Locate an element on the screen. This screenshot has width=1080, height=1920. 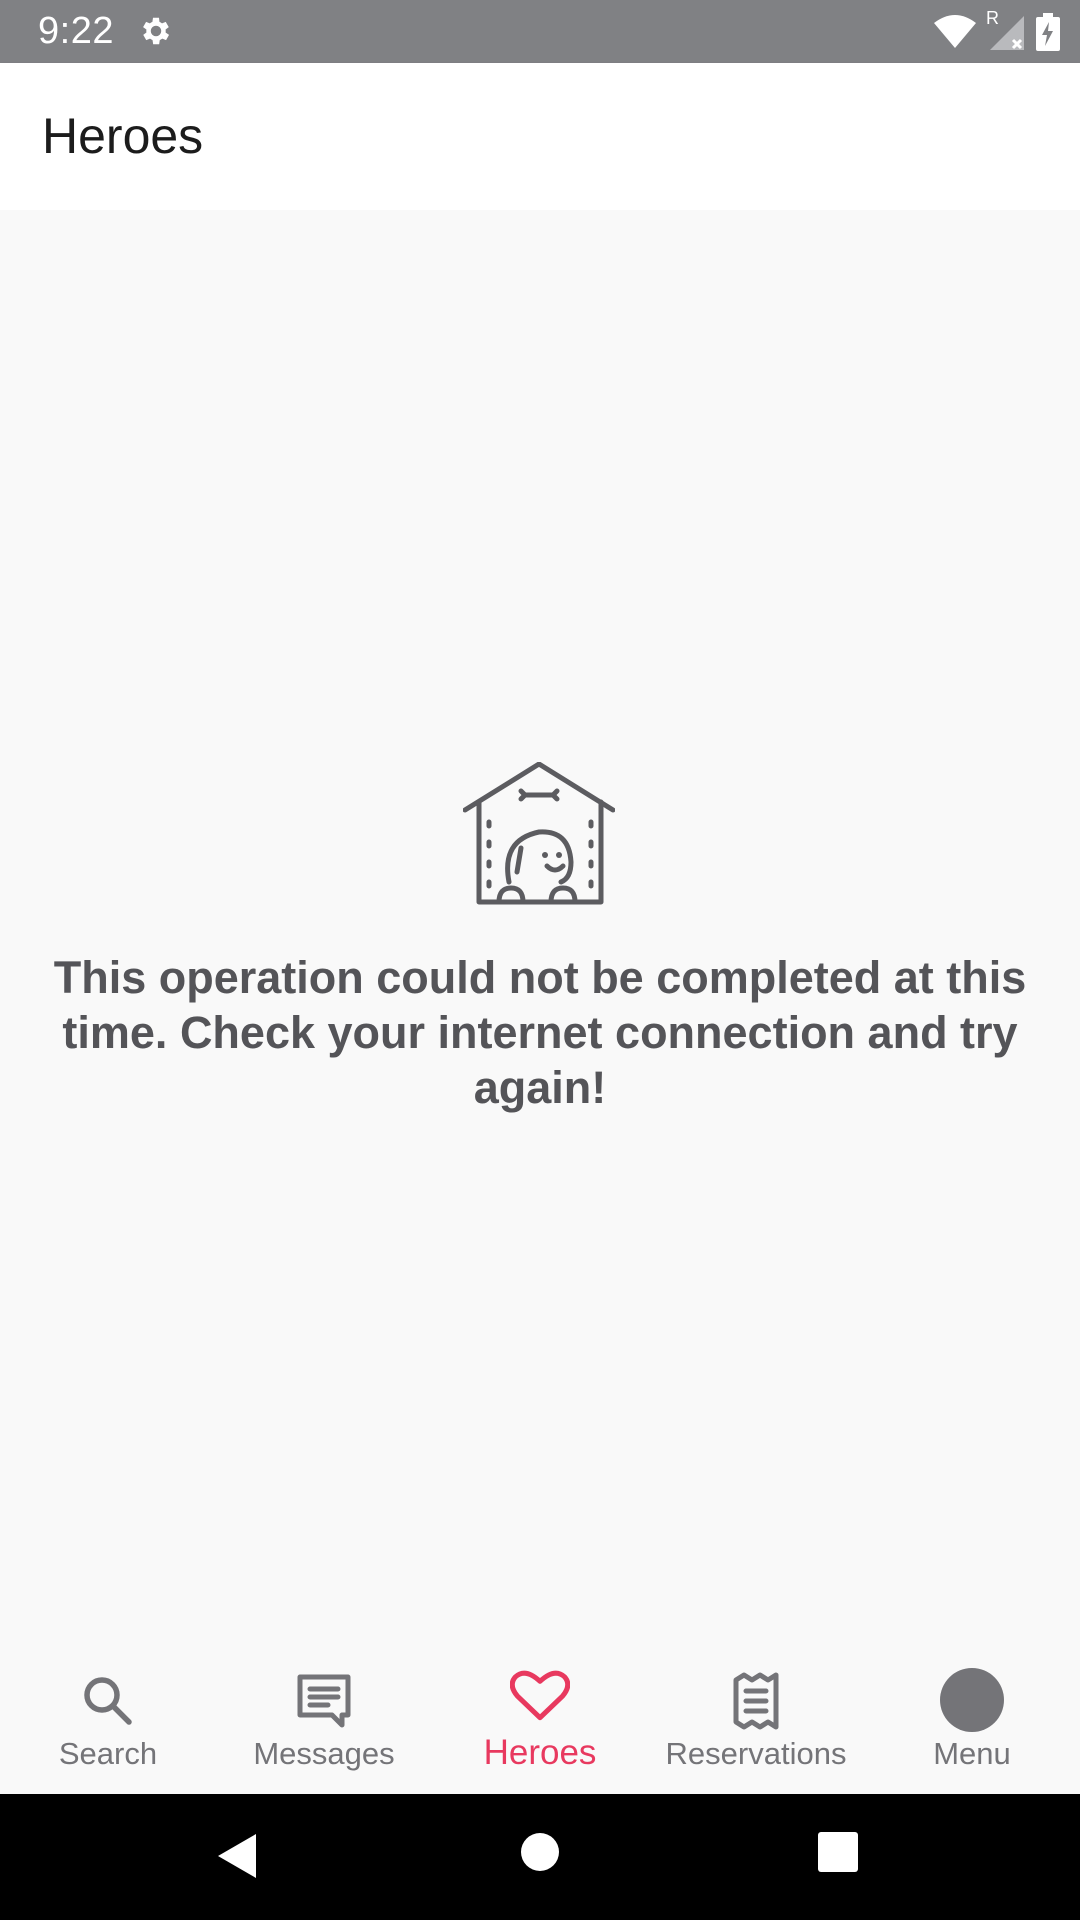
nav-label-reservations: Reservations is located at coordinates (756, 1753).